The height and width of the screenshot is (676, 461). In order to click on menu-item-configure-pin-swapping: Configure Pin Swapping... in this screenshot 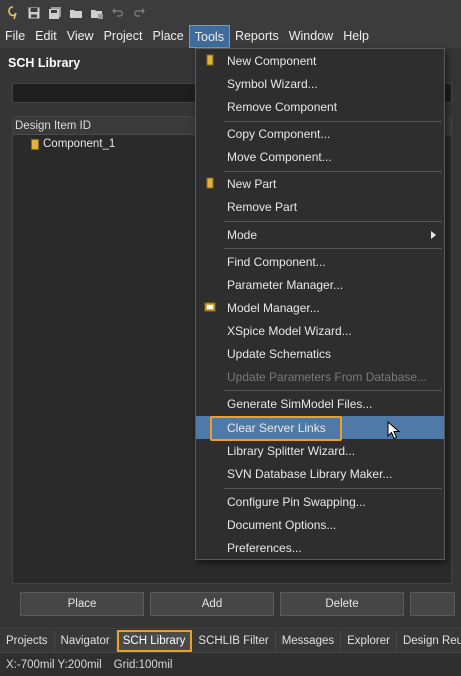, I will do `click(320, 501)`.